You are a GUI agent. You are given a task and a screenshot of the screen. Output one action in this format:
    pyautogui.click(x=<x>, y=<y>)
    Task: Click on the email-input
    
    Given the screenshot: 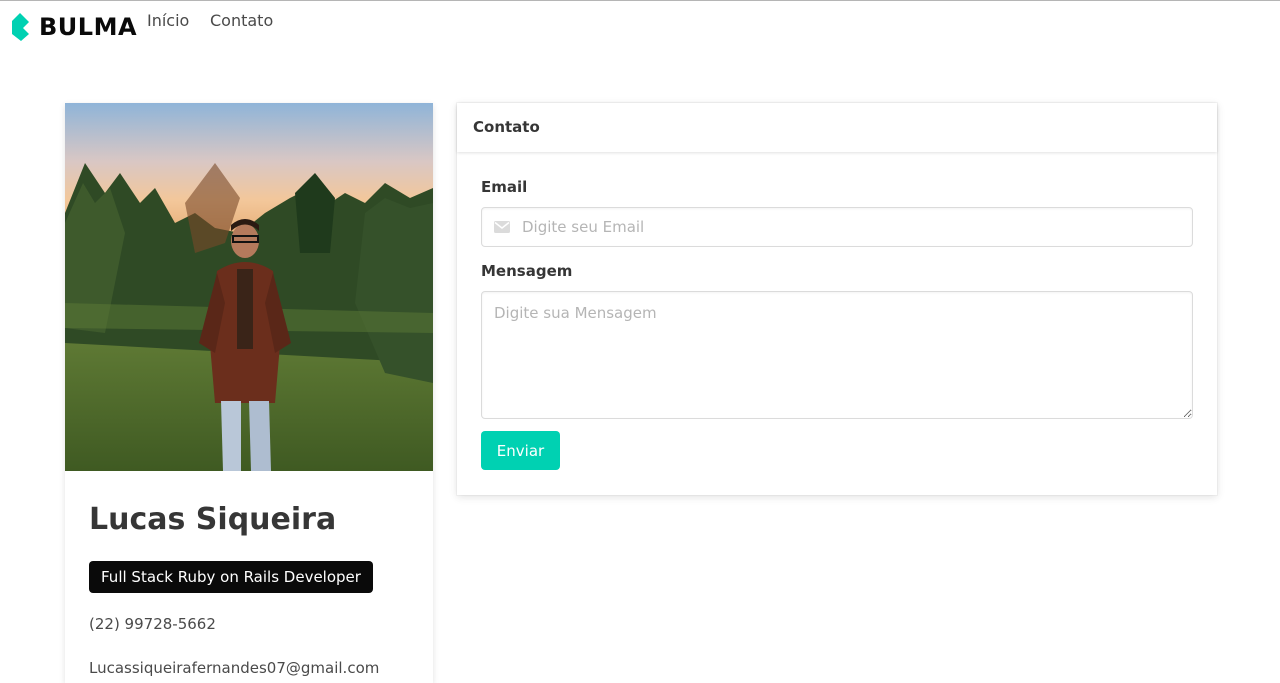 What is the action you would take?
    pyautogui.click(x=852, y=227)
    